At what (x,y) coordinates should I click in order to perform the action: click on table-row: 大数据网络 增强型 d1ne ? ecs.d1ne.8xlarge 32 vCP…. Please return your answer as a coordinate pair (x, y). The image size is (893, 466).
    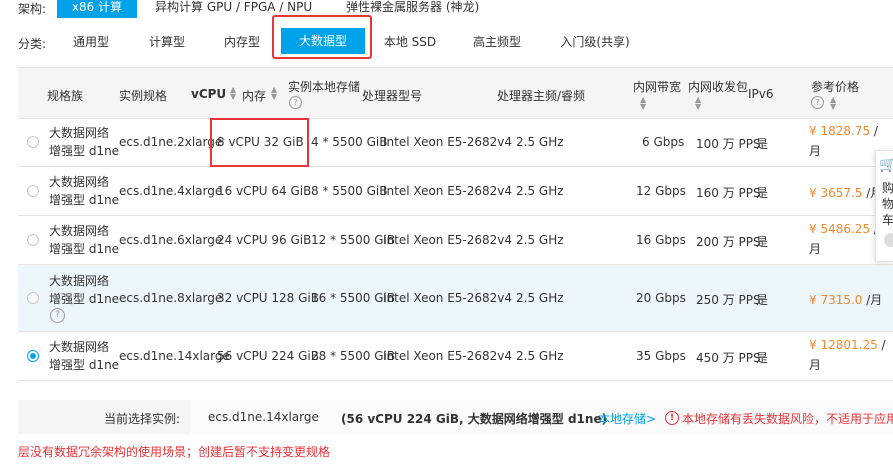
    Looking at the image, I should click on (455, 298).